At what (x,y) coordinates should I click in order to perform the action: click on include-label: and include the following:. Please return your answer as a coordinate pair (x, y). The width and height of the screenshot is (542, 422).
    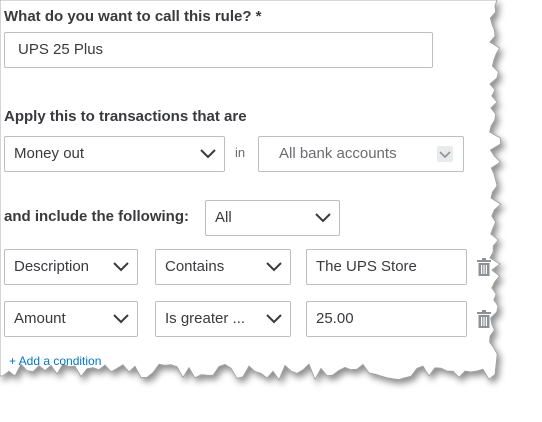
    Looking at the image, I should click on (96, 216).